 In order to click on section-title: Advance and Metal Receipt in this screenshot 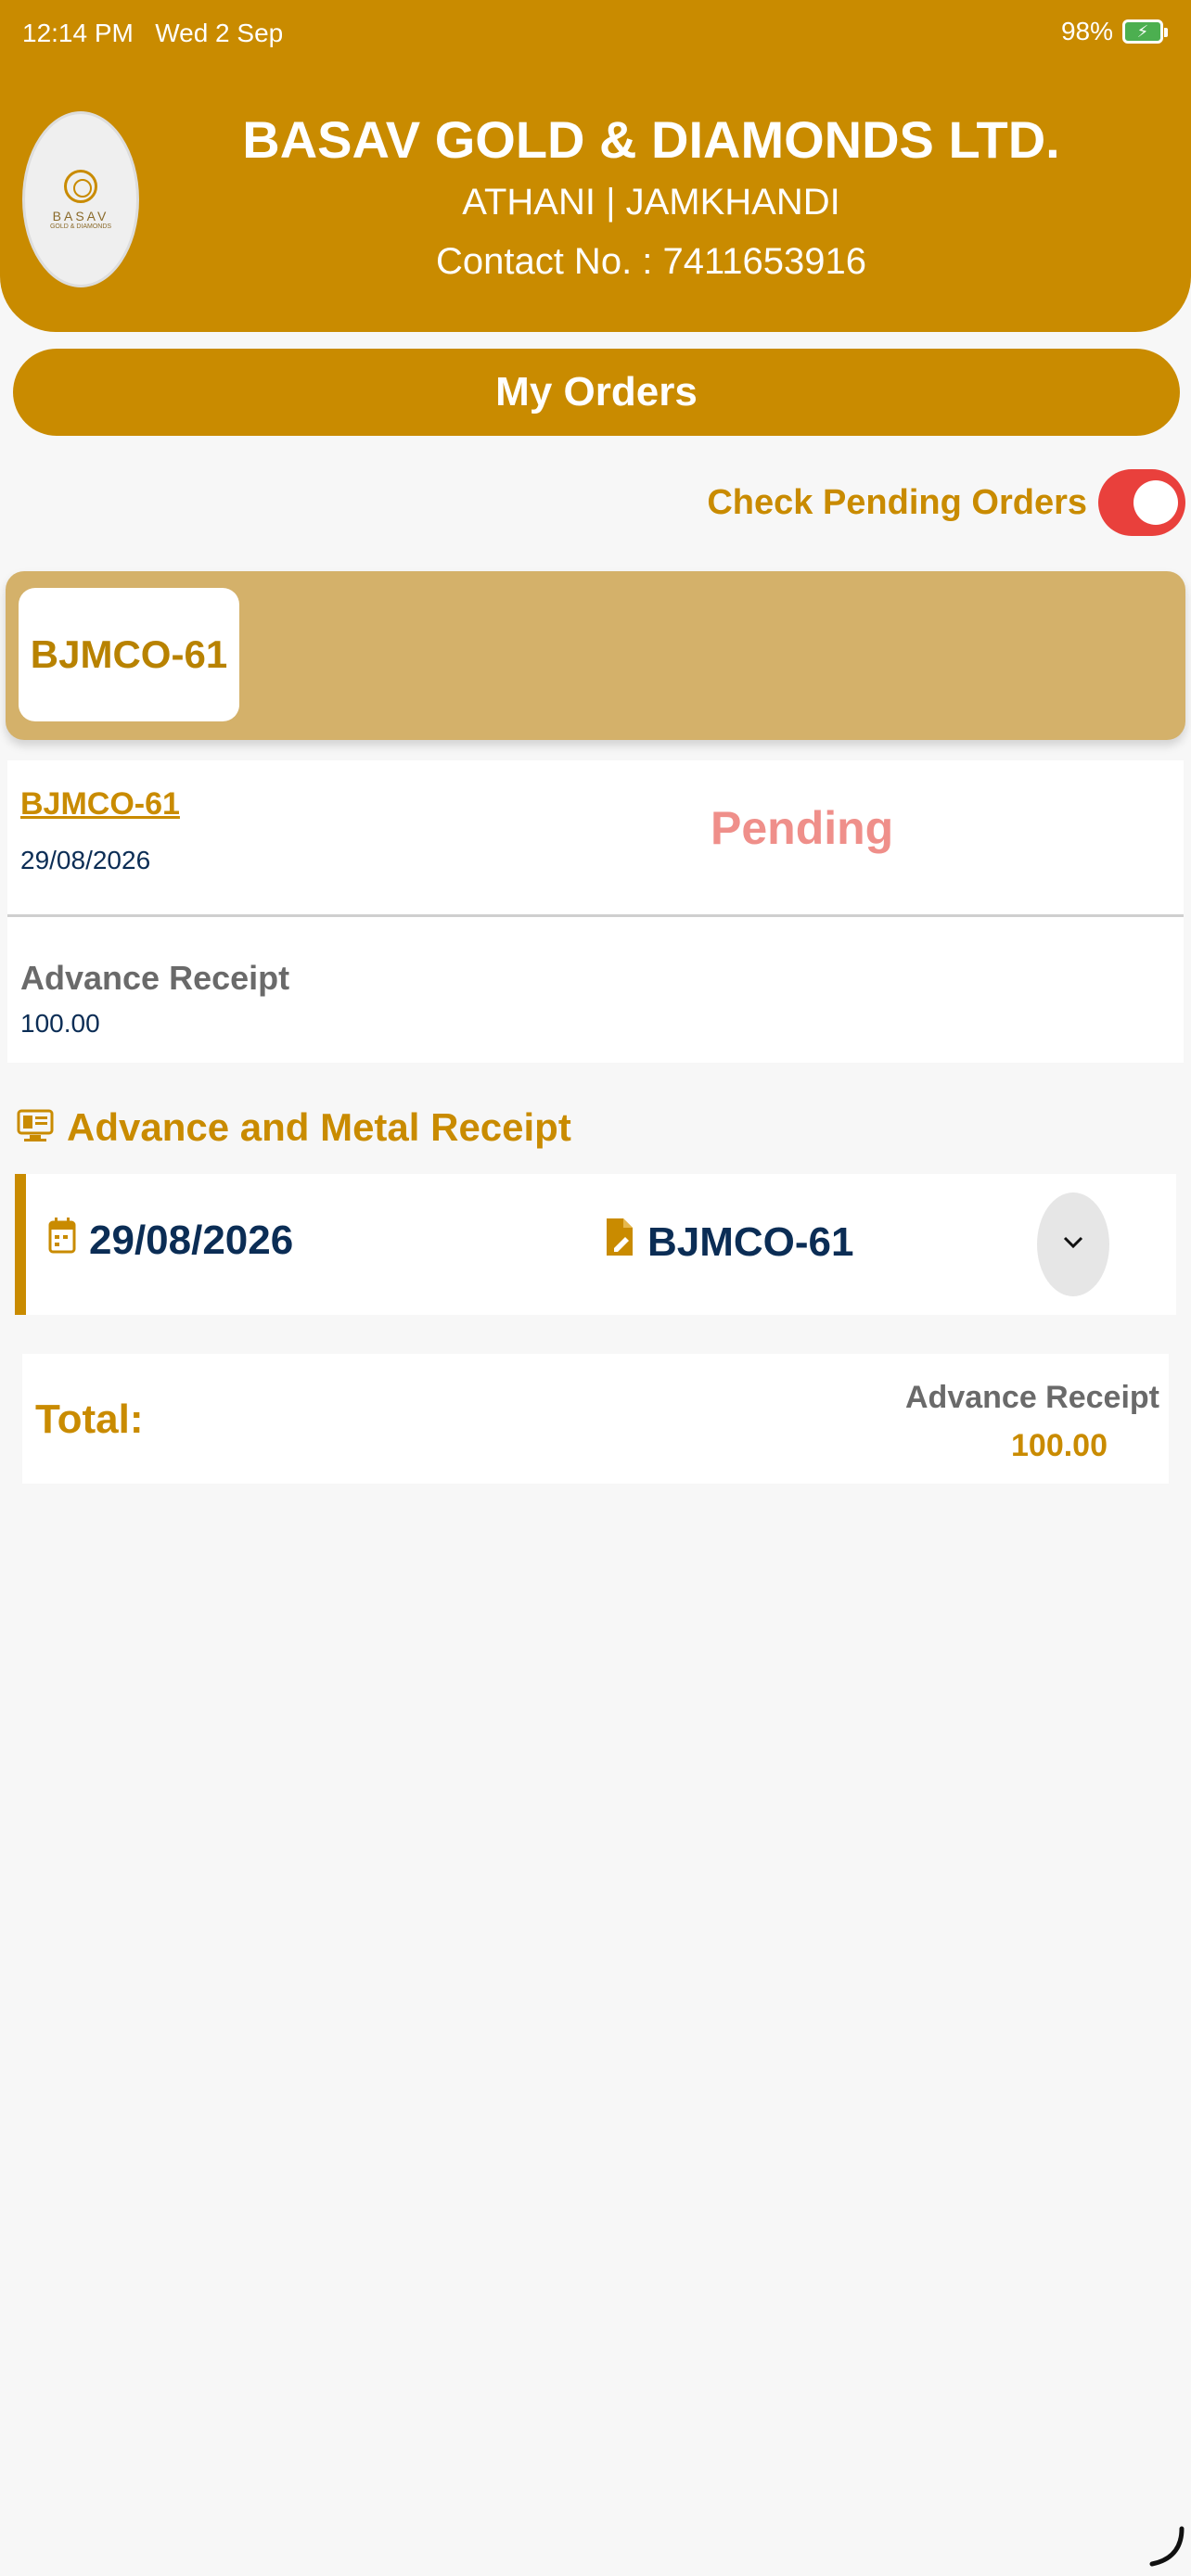, I will do `click(319, 1127)`.